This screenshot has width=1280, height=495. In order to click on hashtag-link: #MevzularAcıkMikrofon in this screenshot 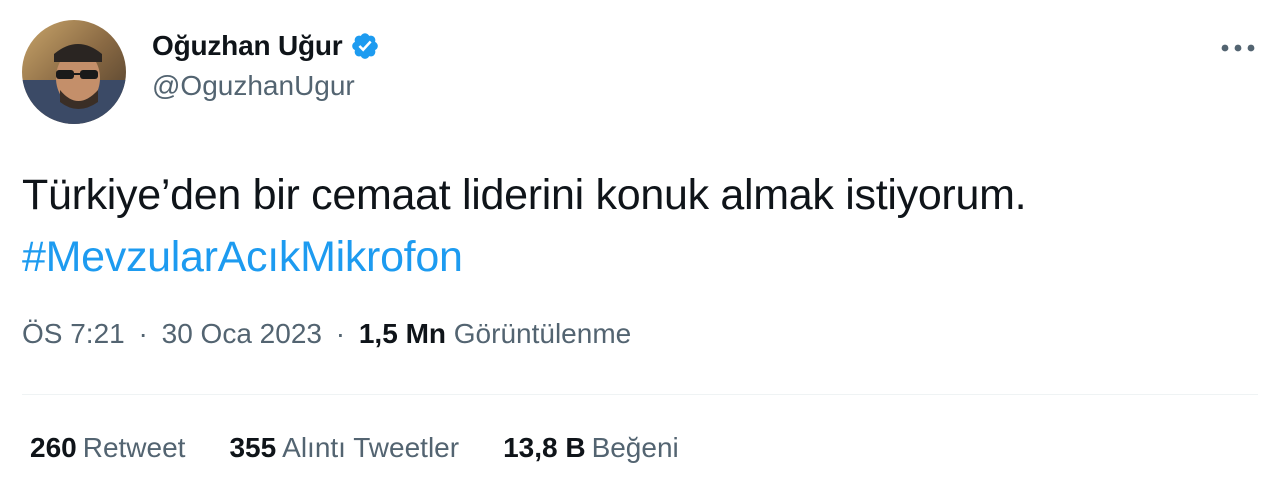, I will do `click(242, 257)`.